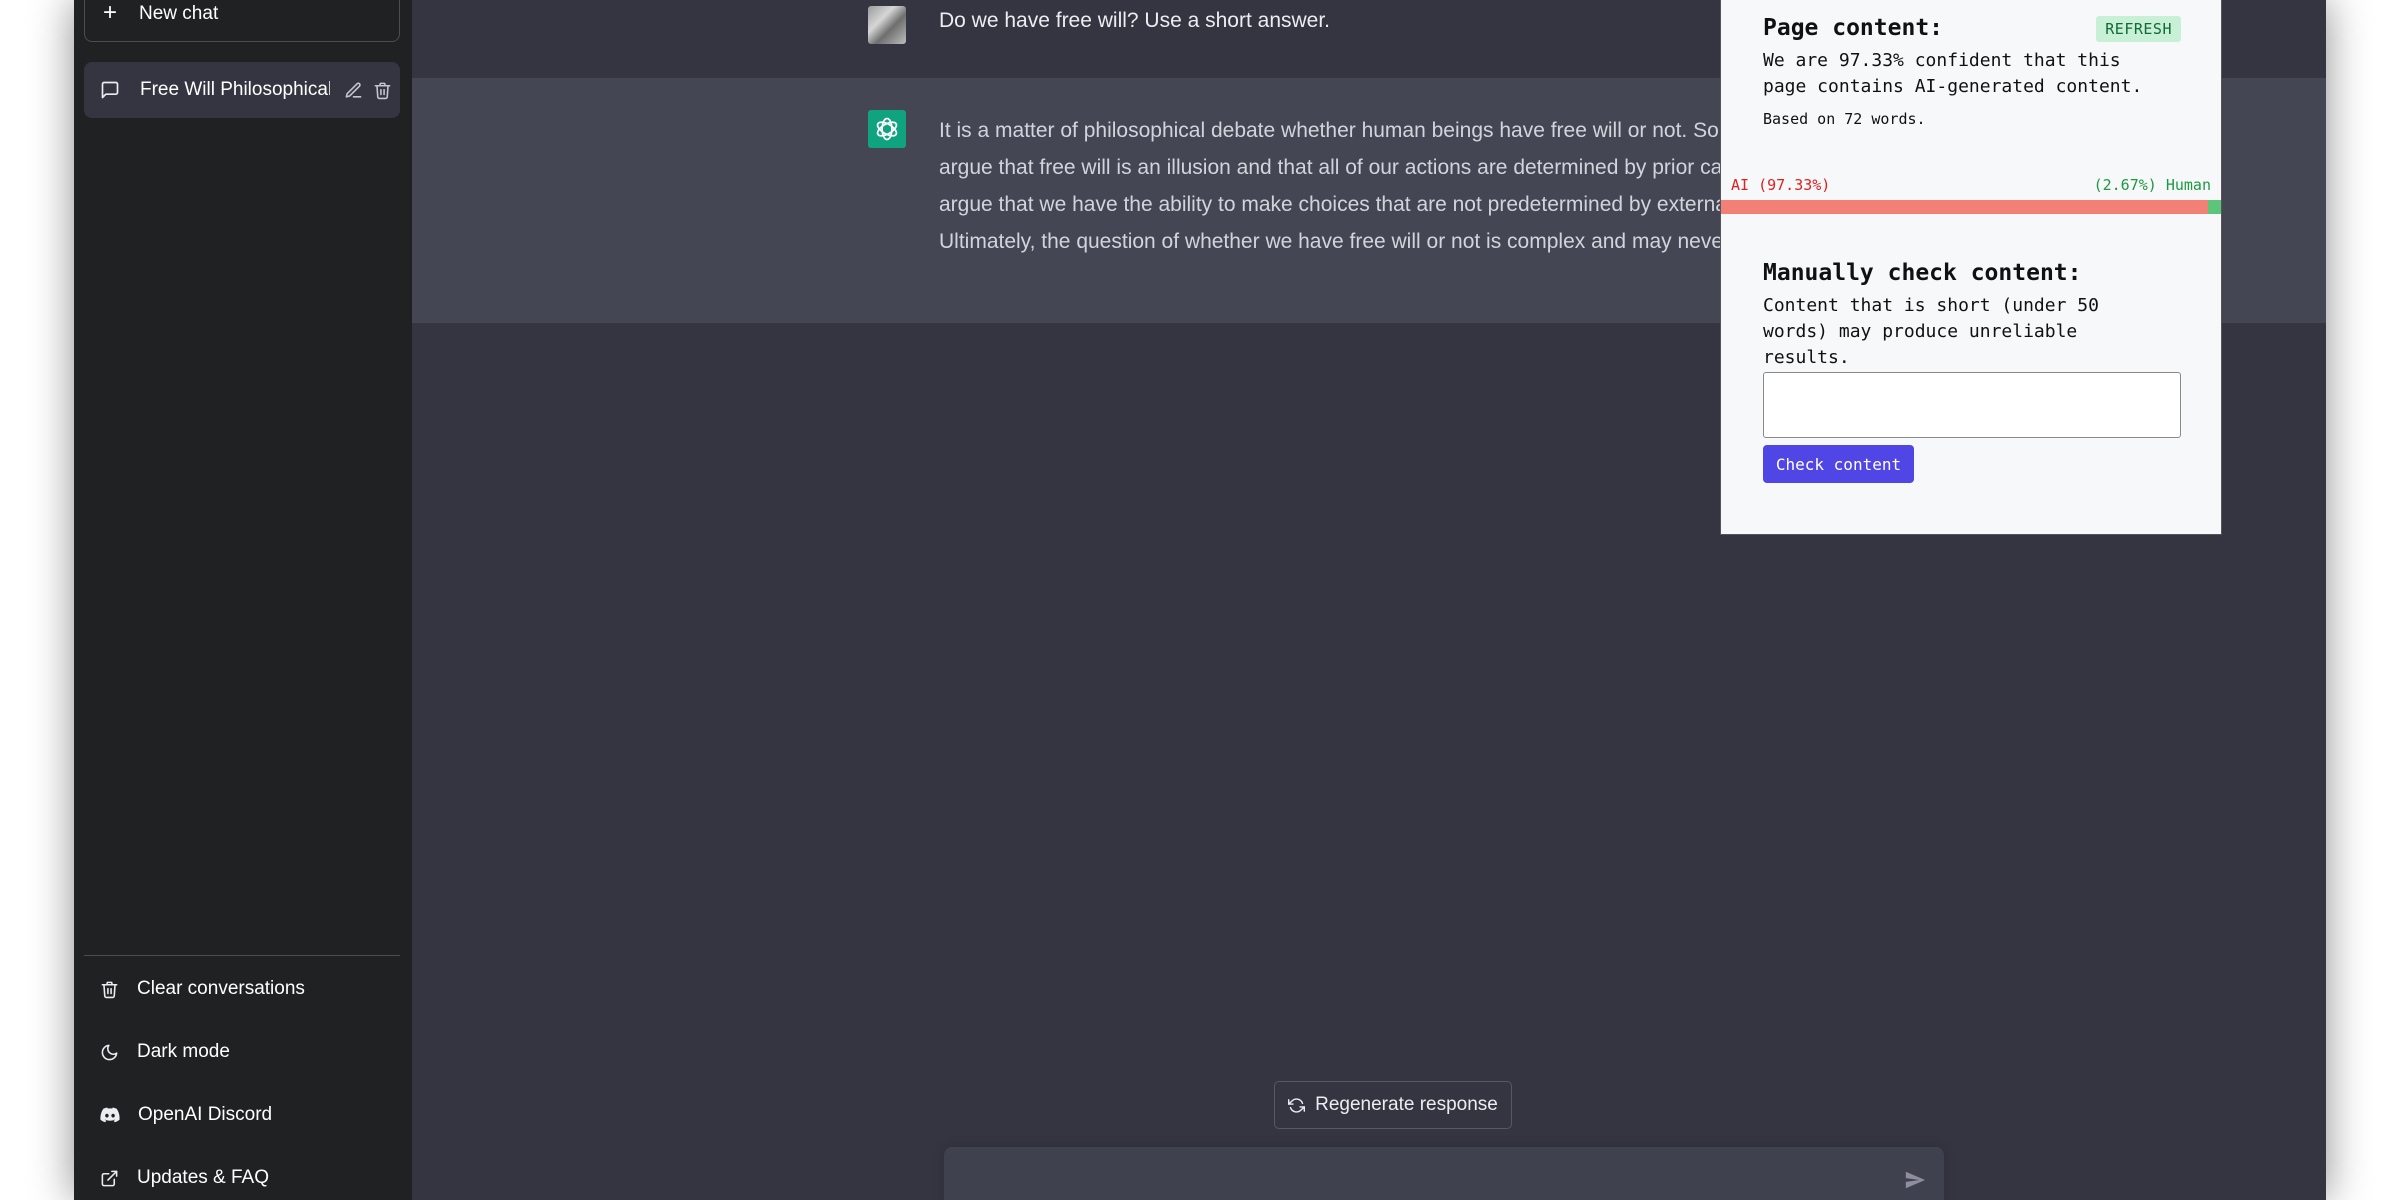 The height and width of the screenshot is (1200, 2400). I want to click on delete-icon, so click(382, 90).